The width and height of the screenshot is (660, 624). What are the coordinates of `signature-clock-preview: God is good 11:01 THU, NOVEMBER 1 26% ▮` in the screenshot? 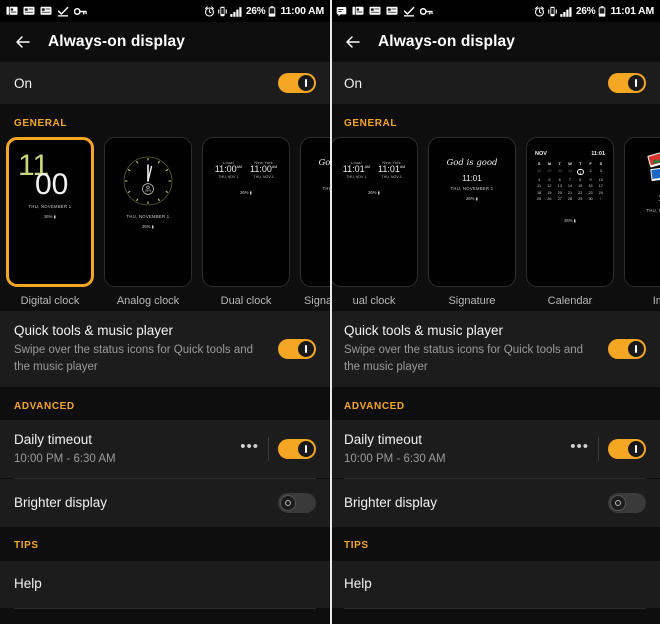 It's located at (472, 212).